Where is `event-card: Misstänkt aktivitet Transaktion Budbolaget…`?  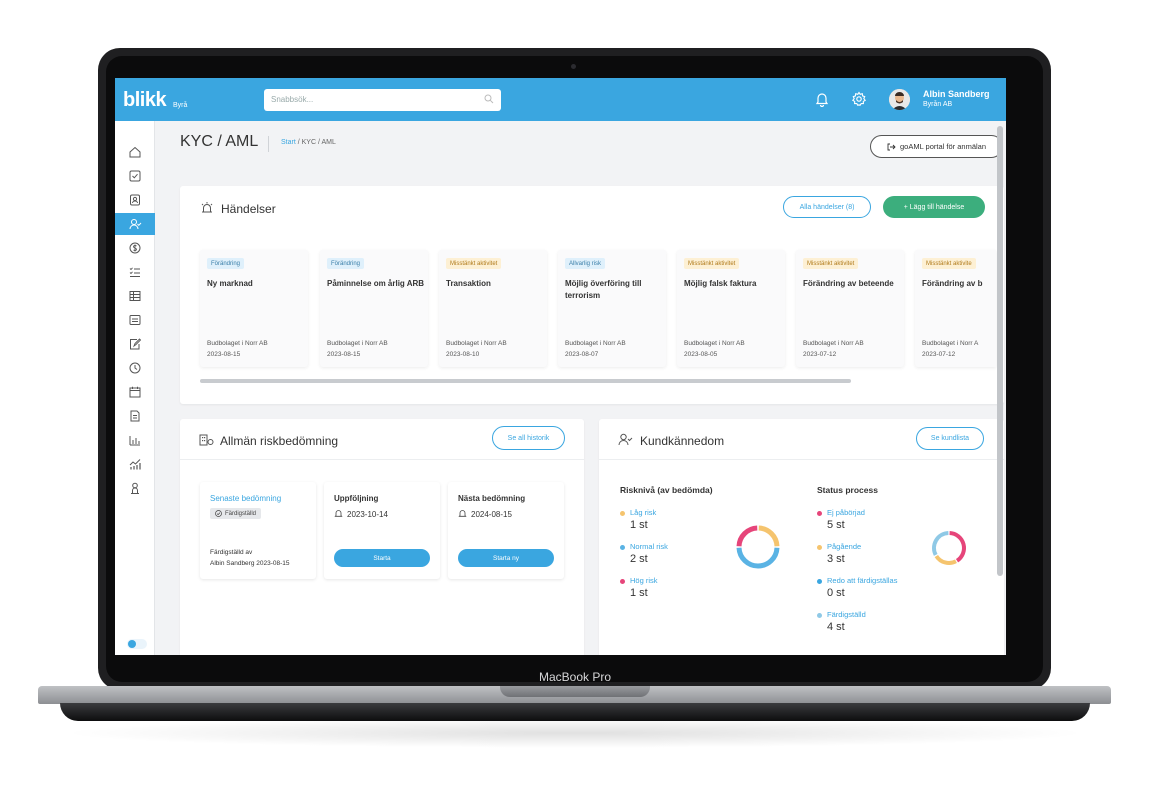
event-card: Misstänkt aktivitet Transaktion Budbolaget… is located at coordinates (493, 308).